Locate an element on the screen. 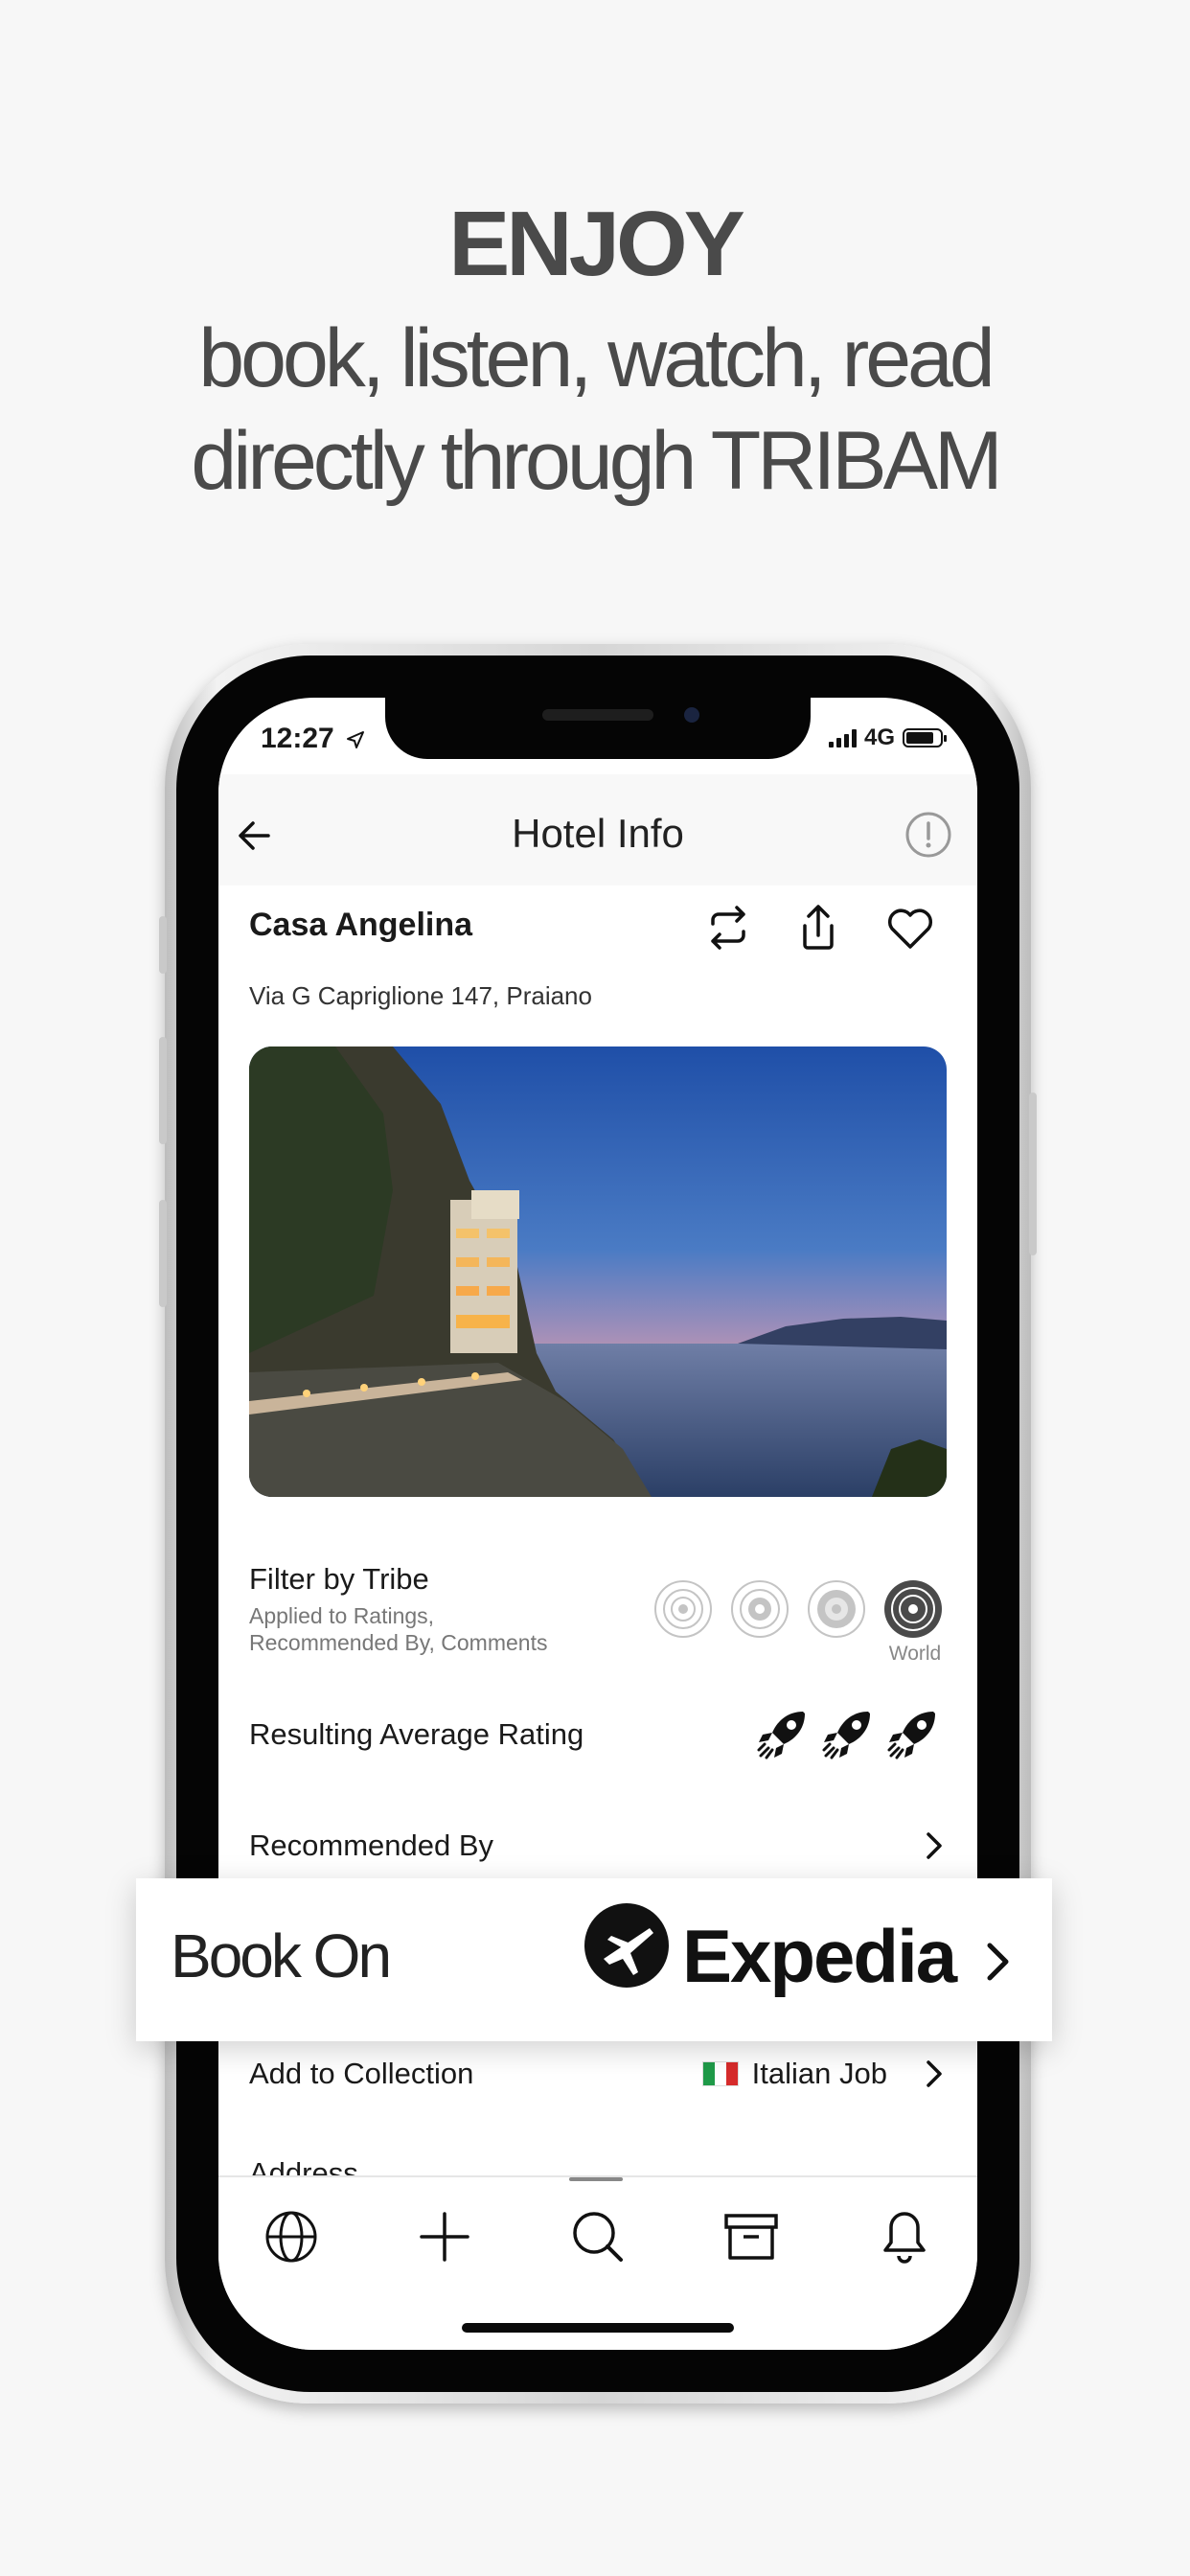  collection-value: Italian Job is located at coordinates (794, 2074).